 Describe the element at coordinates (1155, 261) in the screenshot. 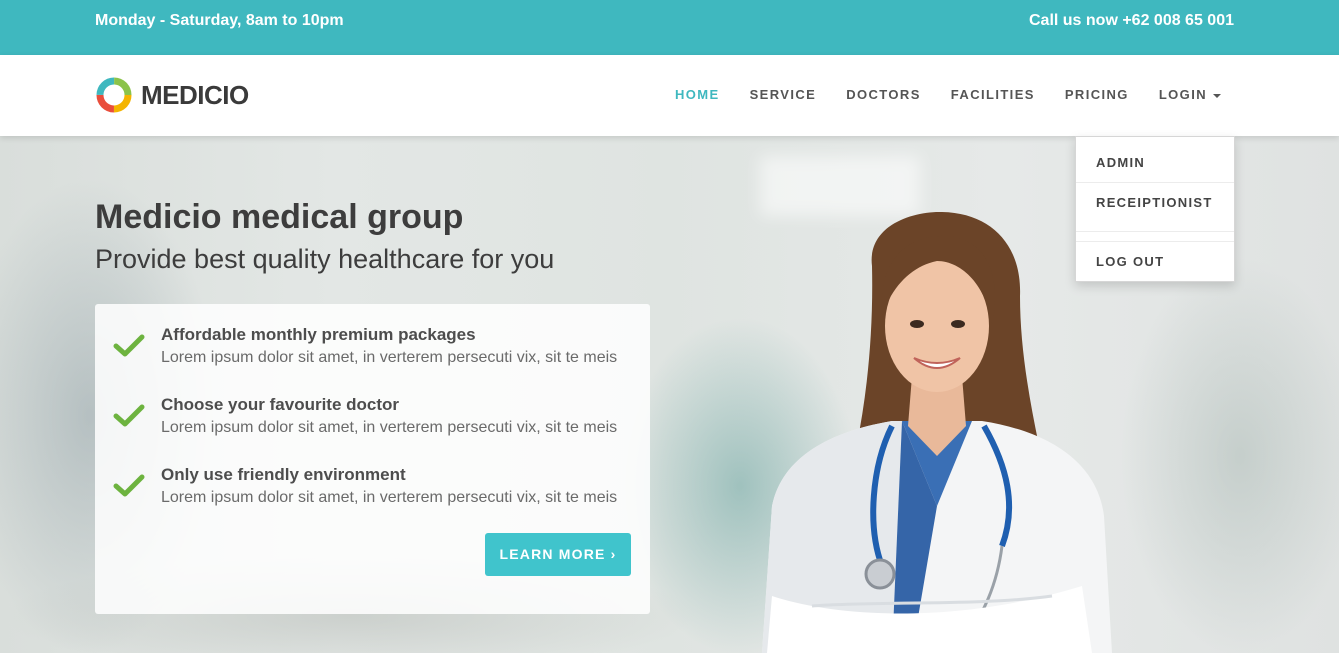

I see `dropdown-logout: LOG OUT` at that location.